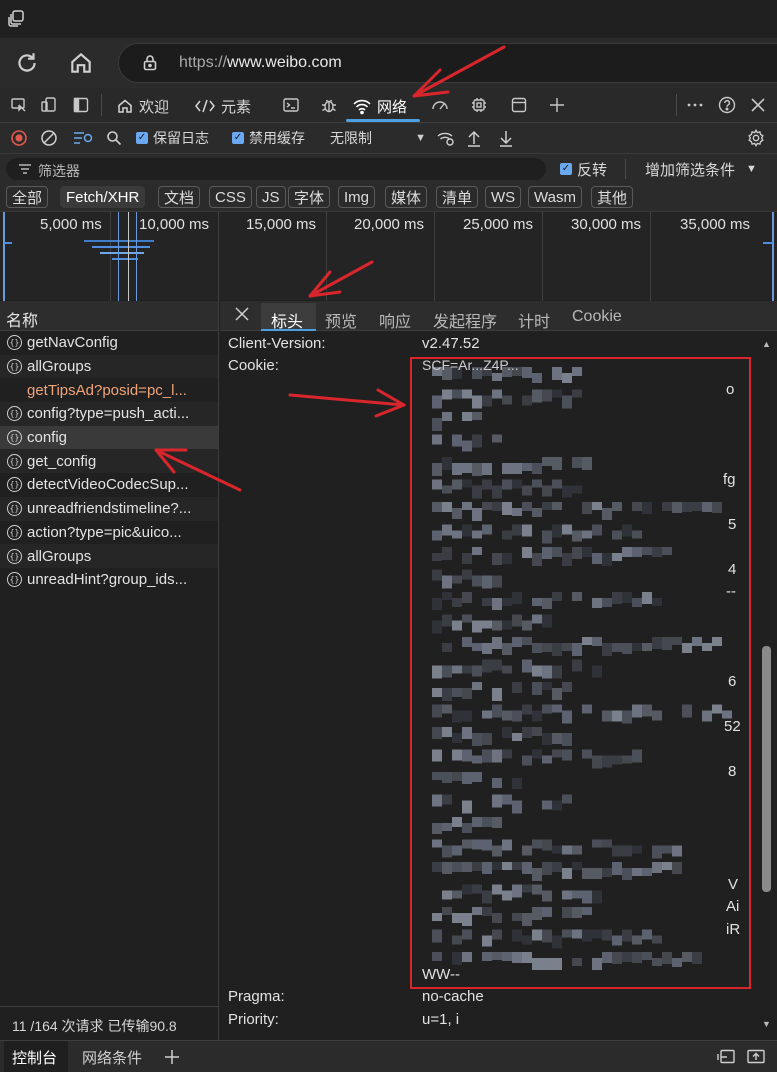 The width and height of the screenshot is (777, 1072). I want to click on import-har-icon, so click(474, 138).